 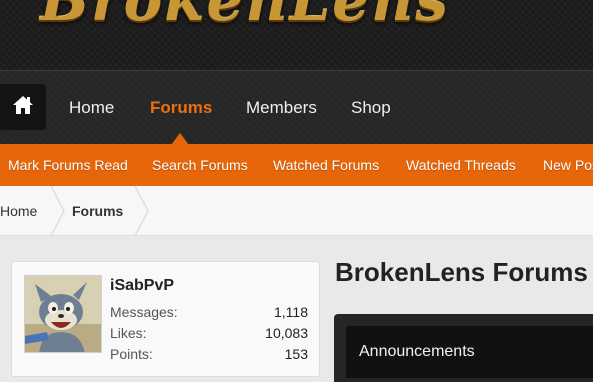 What do you see at coordinates (181, 108) in the screenshot?
I see `nav-forums: Forums` at bounding box center [181, 108].